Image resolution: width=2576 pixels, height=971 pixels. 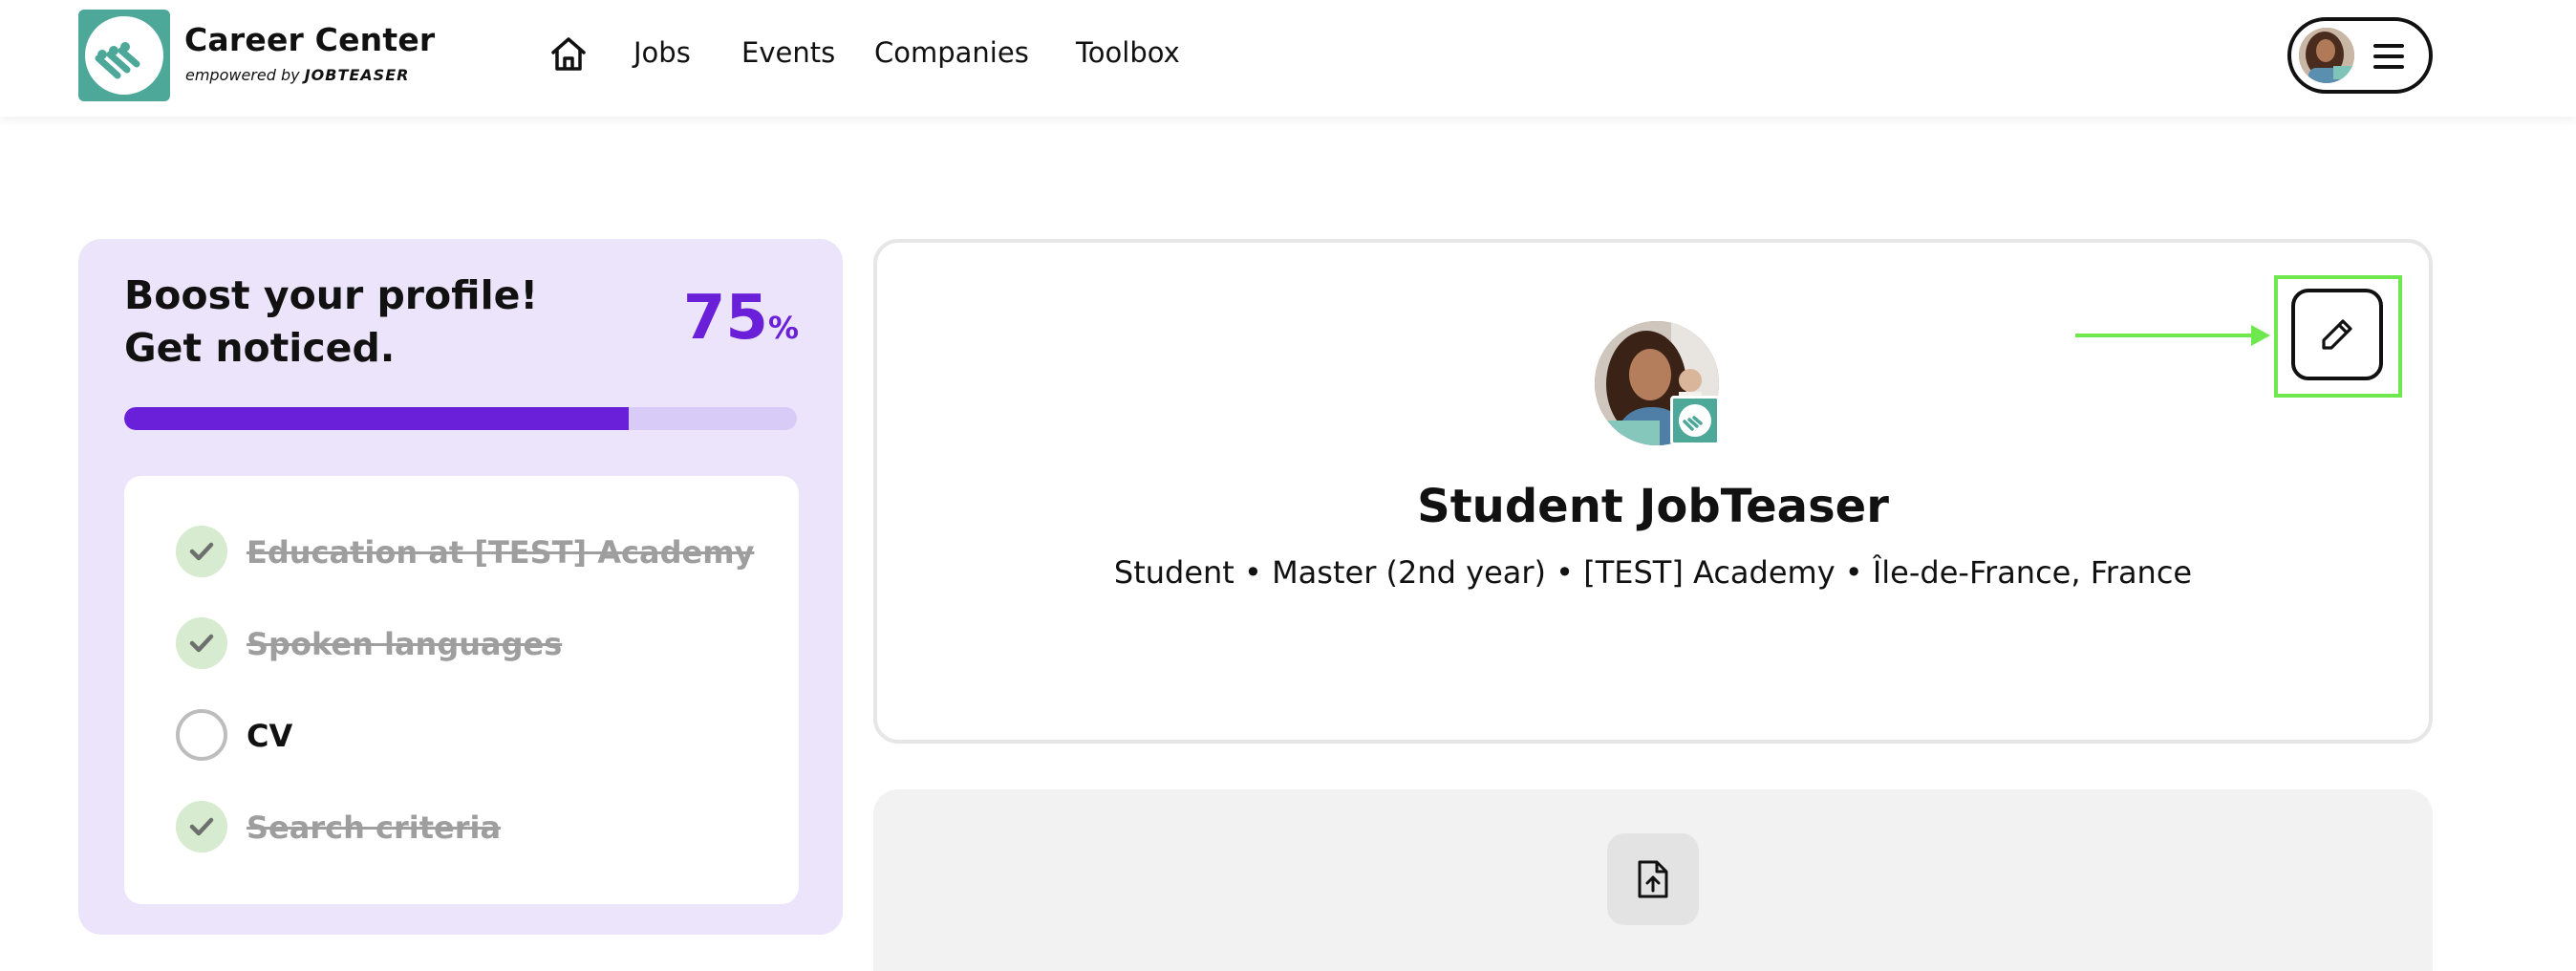 I want to click on nav-events: Events, so click(x=788, y=52).